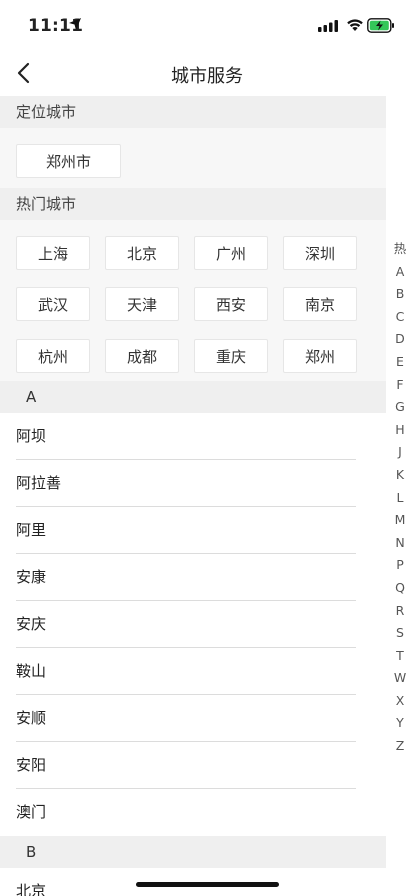  I want to click on hot-city-button: 深圳, so click(320, 253).